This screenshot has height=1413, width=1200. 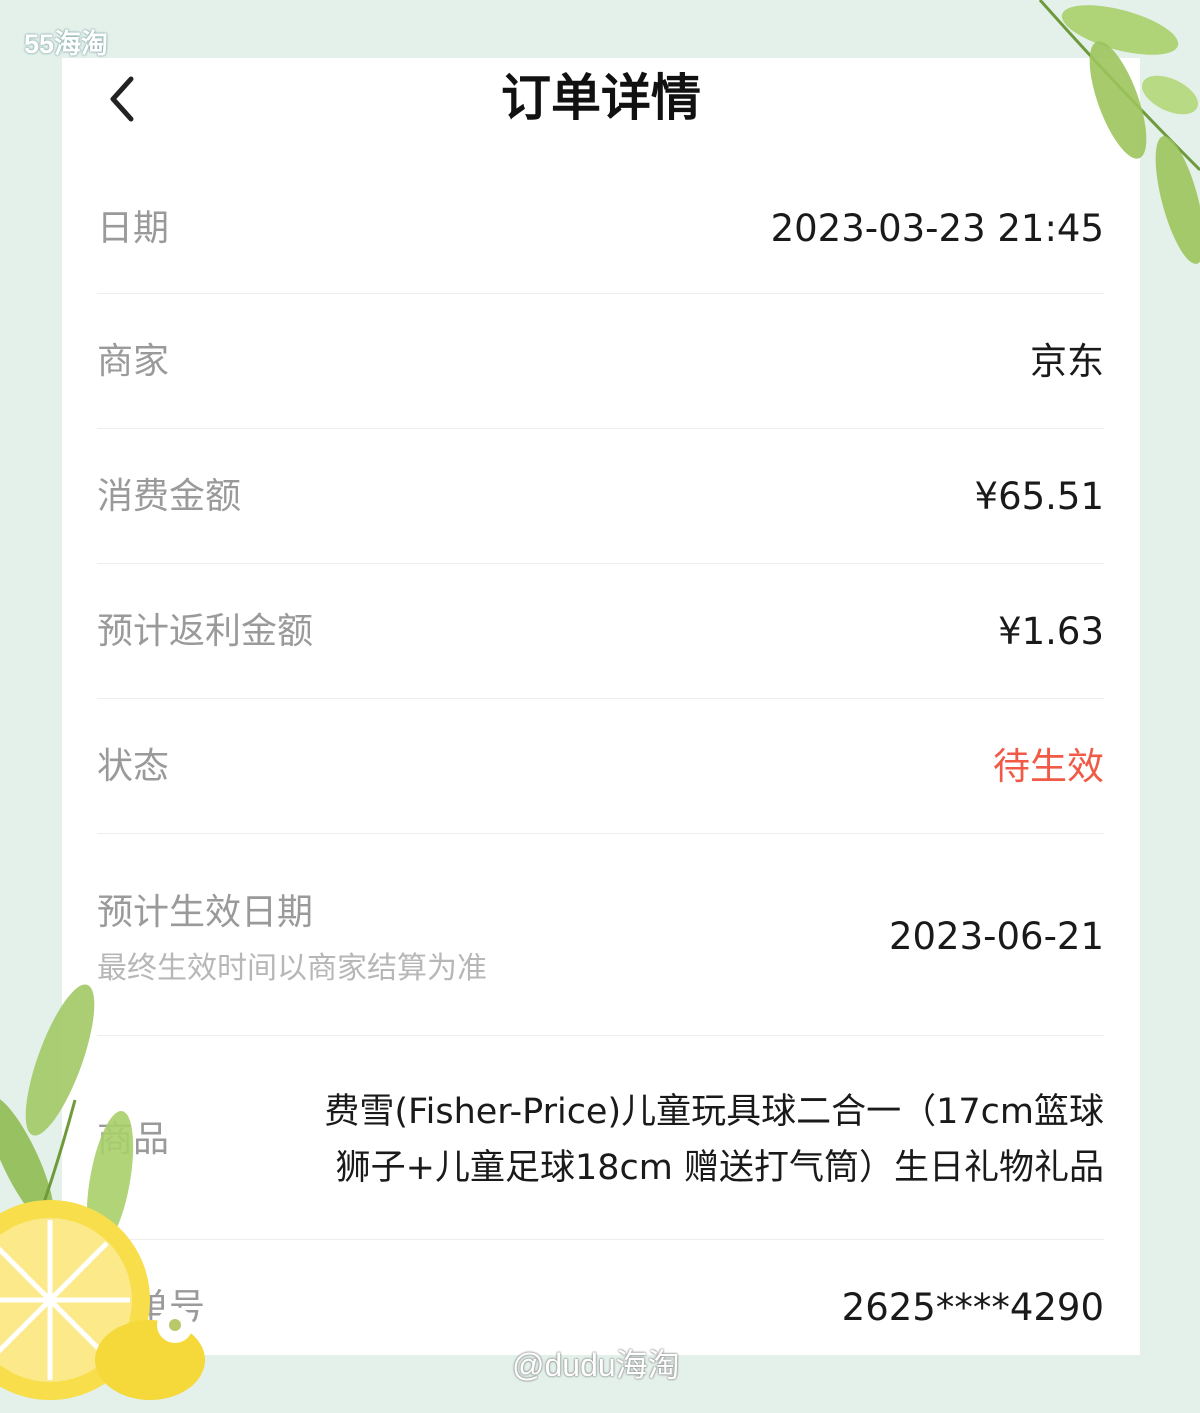 I want to click on row-status: 状态 待生效, so click(x=600, y=766).